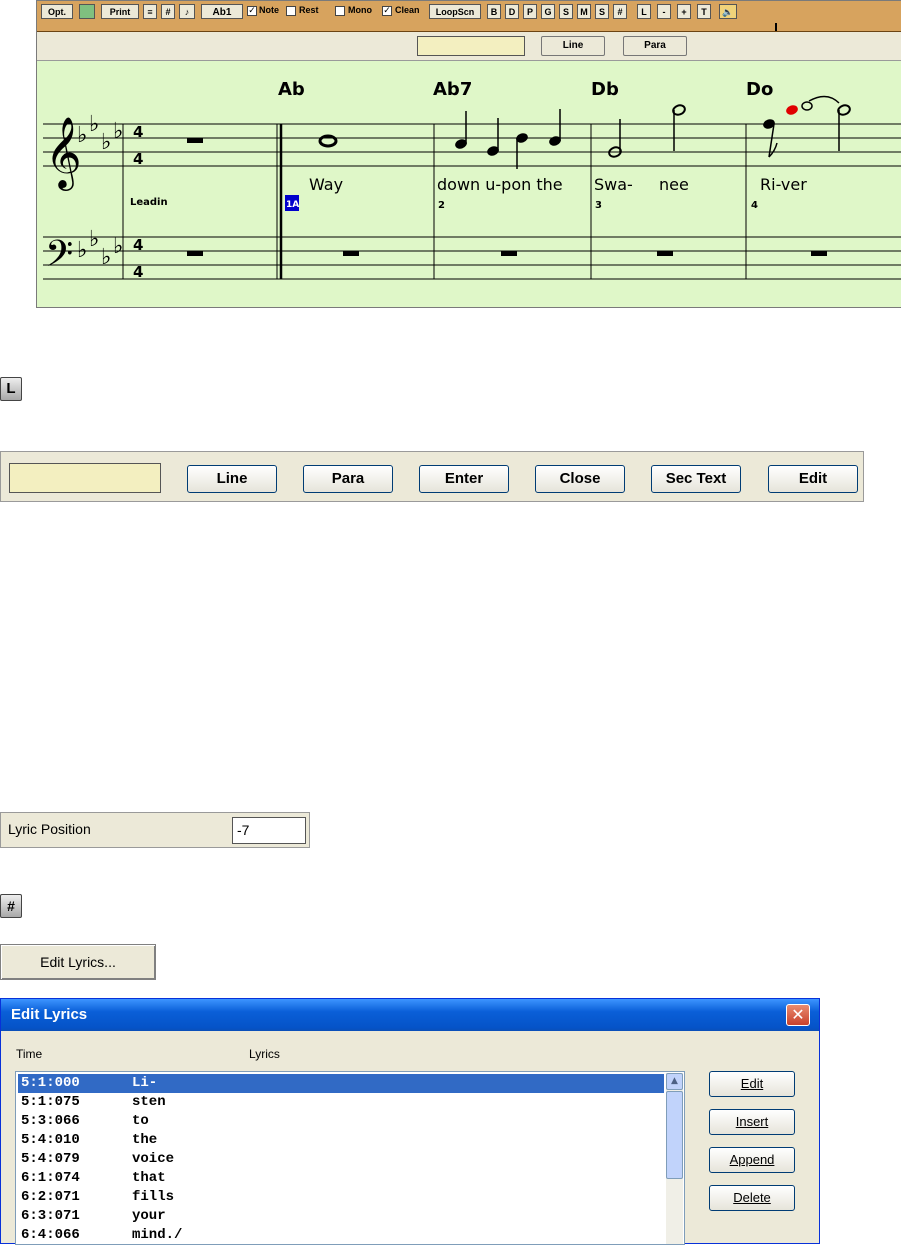 This screenshot has width=901, height=1245. I want to click on print-button: Print, so click(120, 11).